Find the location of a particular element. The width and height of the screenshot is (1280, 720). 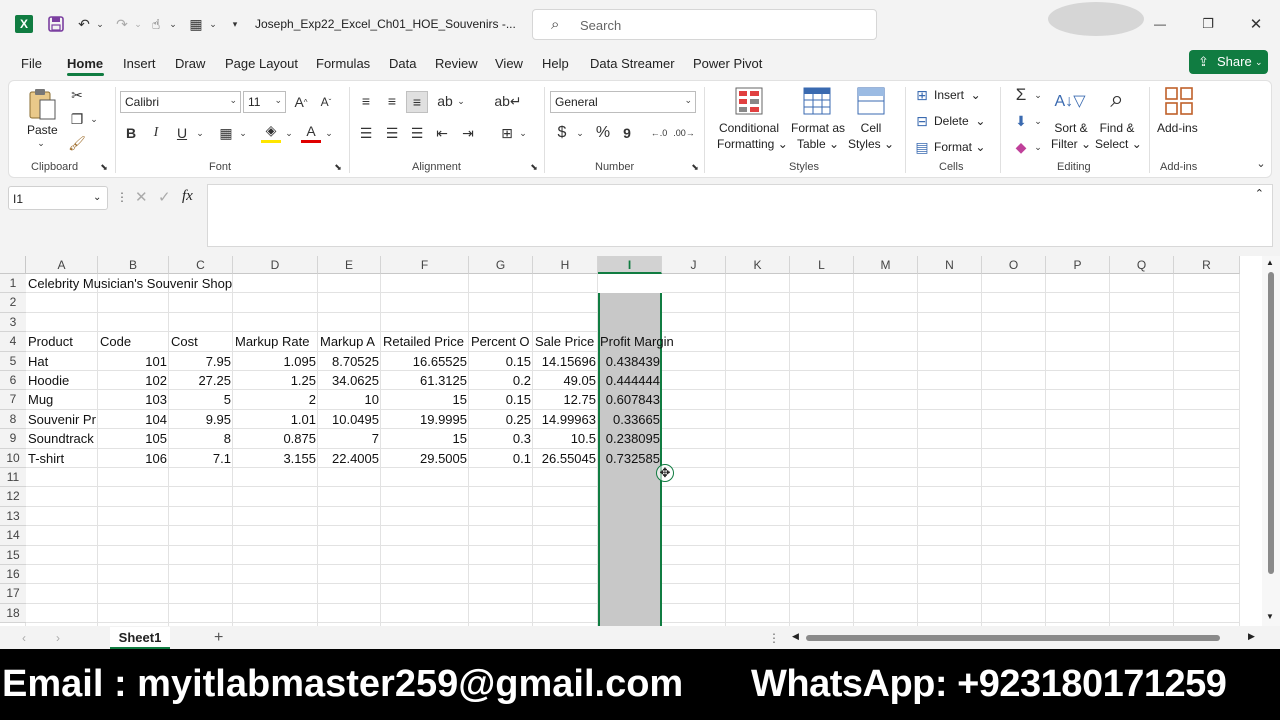

font-size-select: 11 ⌄ is located at coordinates (264, 102).